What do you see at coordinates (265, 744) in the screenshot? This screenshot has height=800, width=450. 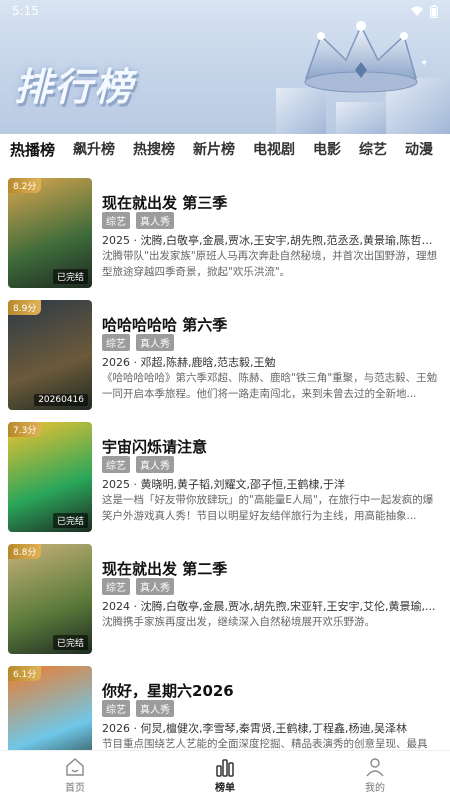 I see `item-desc: 节目重点围绕艺人艺能的全面深度挖掘、精品表演秀的创意呈现、最具` at bounding box center [265, 744].